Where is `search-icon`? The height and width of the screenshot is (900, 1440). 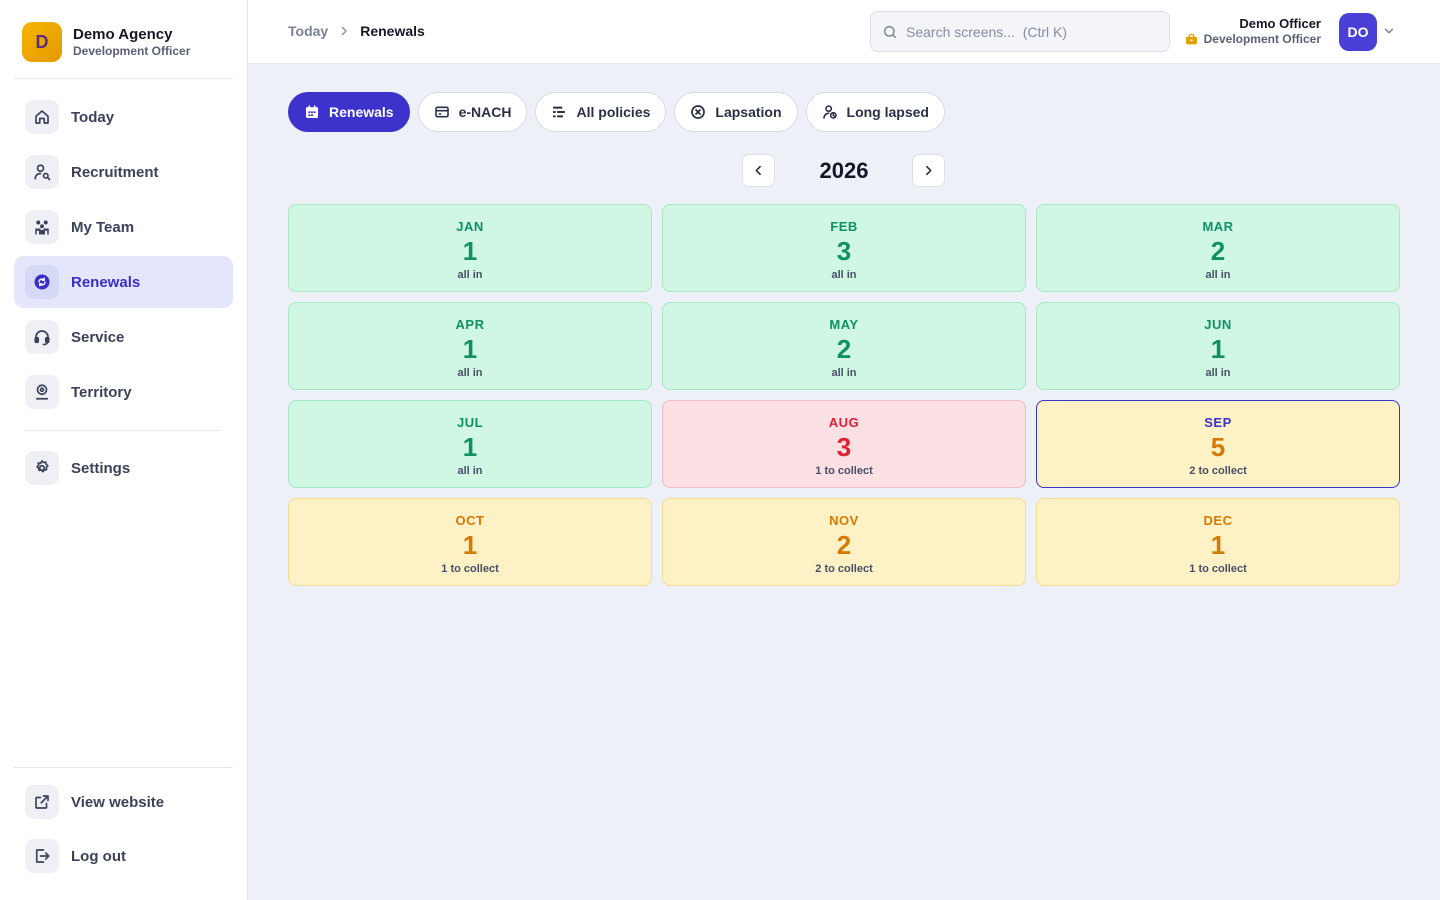
search-icon is located at coordinates (890, 32).